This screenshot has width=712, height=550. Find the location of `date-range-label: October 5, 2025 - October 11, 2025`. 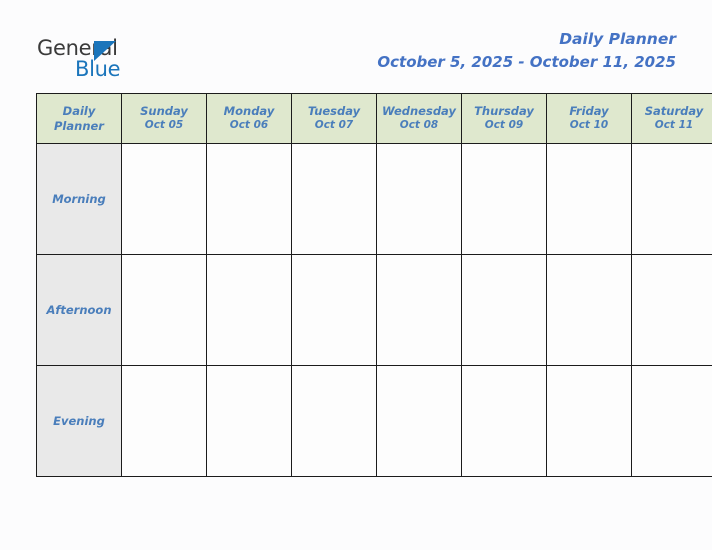

date-range-label: October 5, 2025 - October 11, 2025 is located at coordinates (526, 62).